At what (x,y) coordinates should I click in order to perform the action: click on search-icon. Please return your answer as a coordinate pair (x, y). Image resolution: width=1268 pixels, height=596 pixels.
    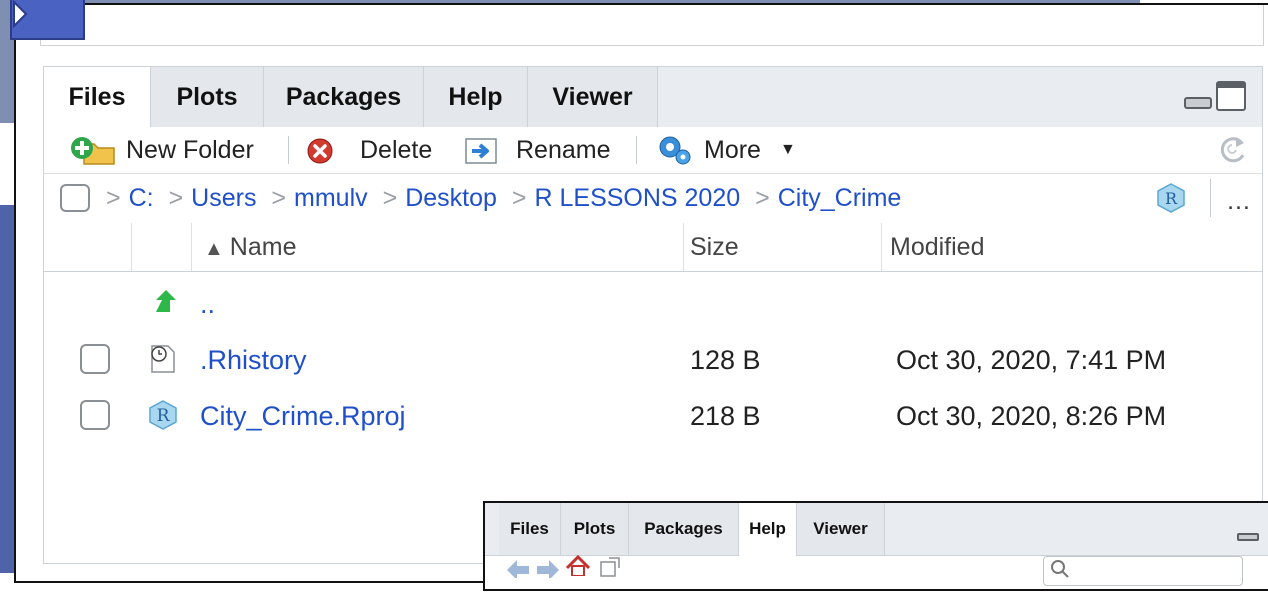
    Looking at the image, I should click on (1060, 569).